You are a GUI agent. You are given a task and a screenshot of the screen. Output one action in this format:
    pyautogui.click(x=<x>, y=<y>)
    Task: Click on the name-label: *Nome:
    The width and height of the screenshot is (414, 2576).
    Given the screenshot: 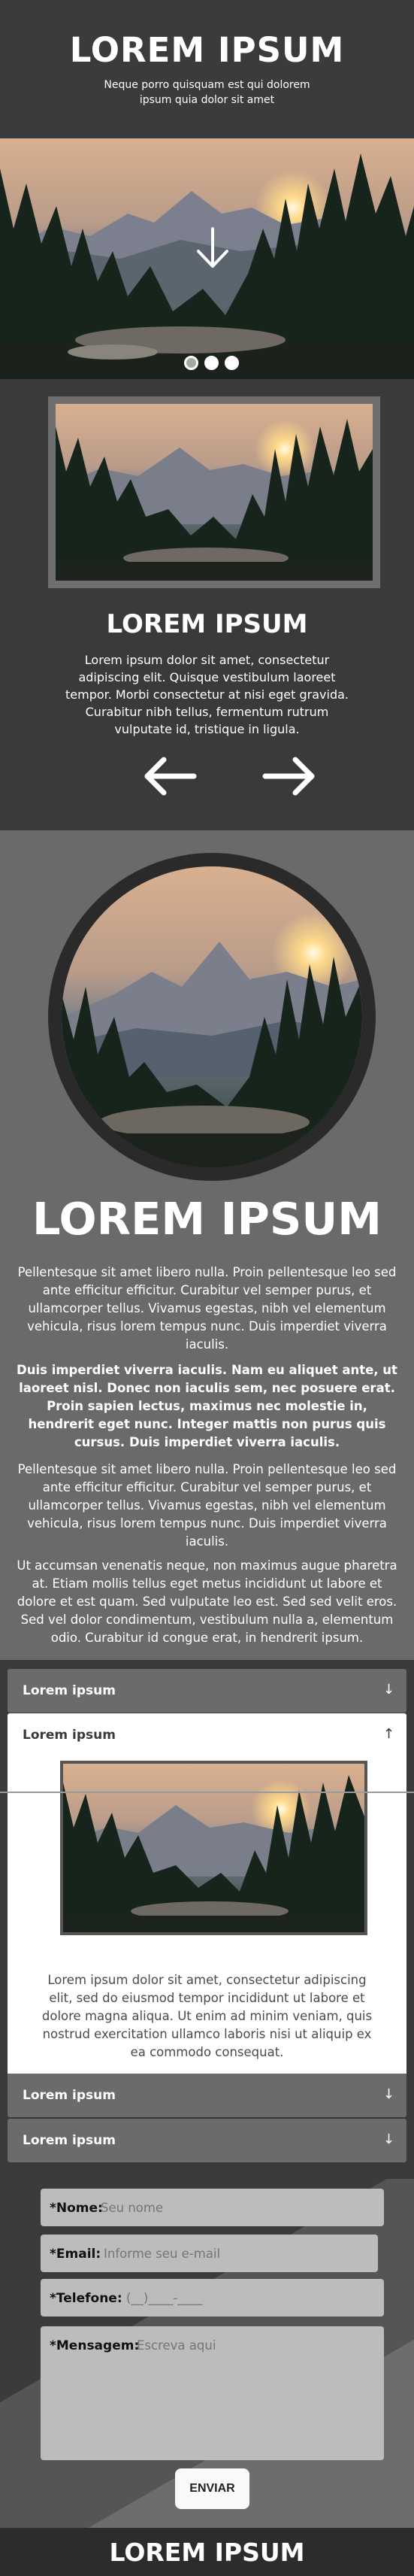 What is the action you would take?
    pyautogui.click(x=76, y=2208)
    